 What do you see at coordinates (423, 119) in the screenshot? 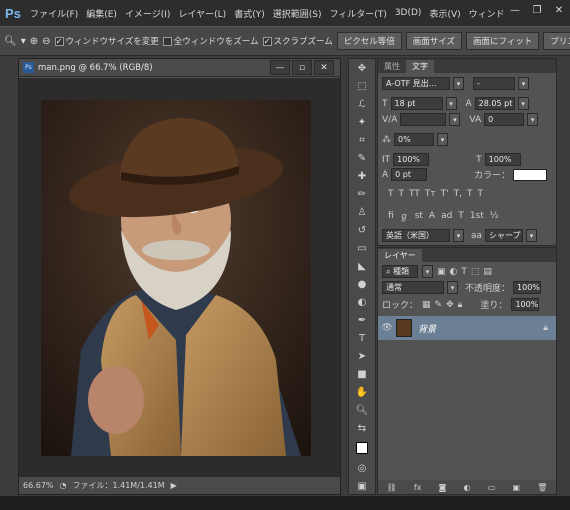
I see `kerning-field` at bounding box center [423, 119].